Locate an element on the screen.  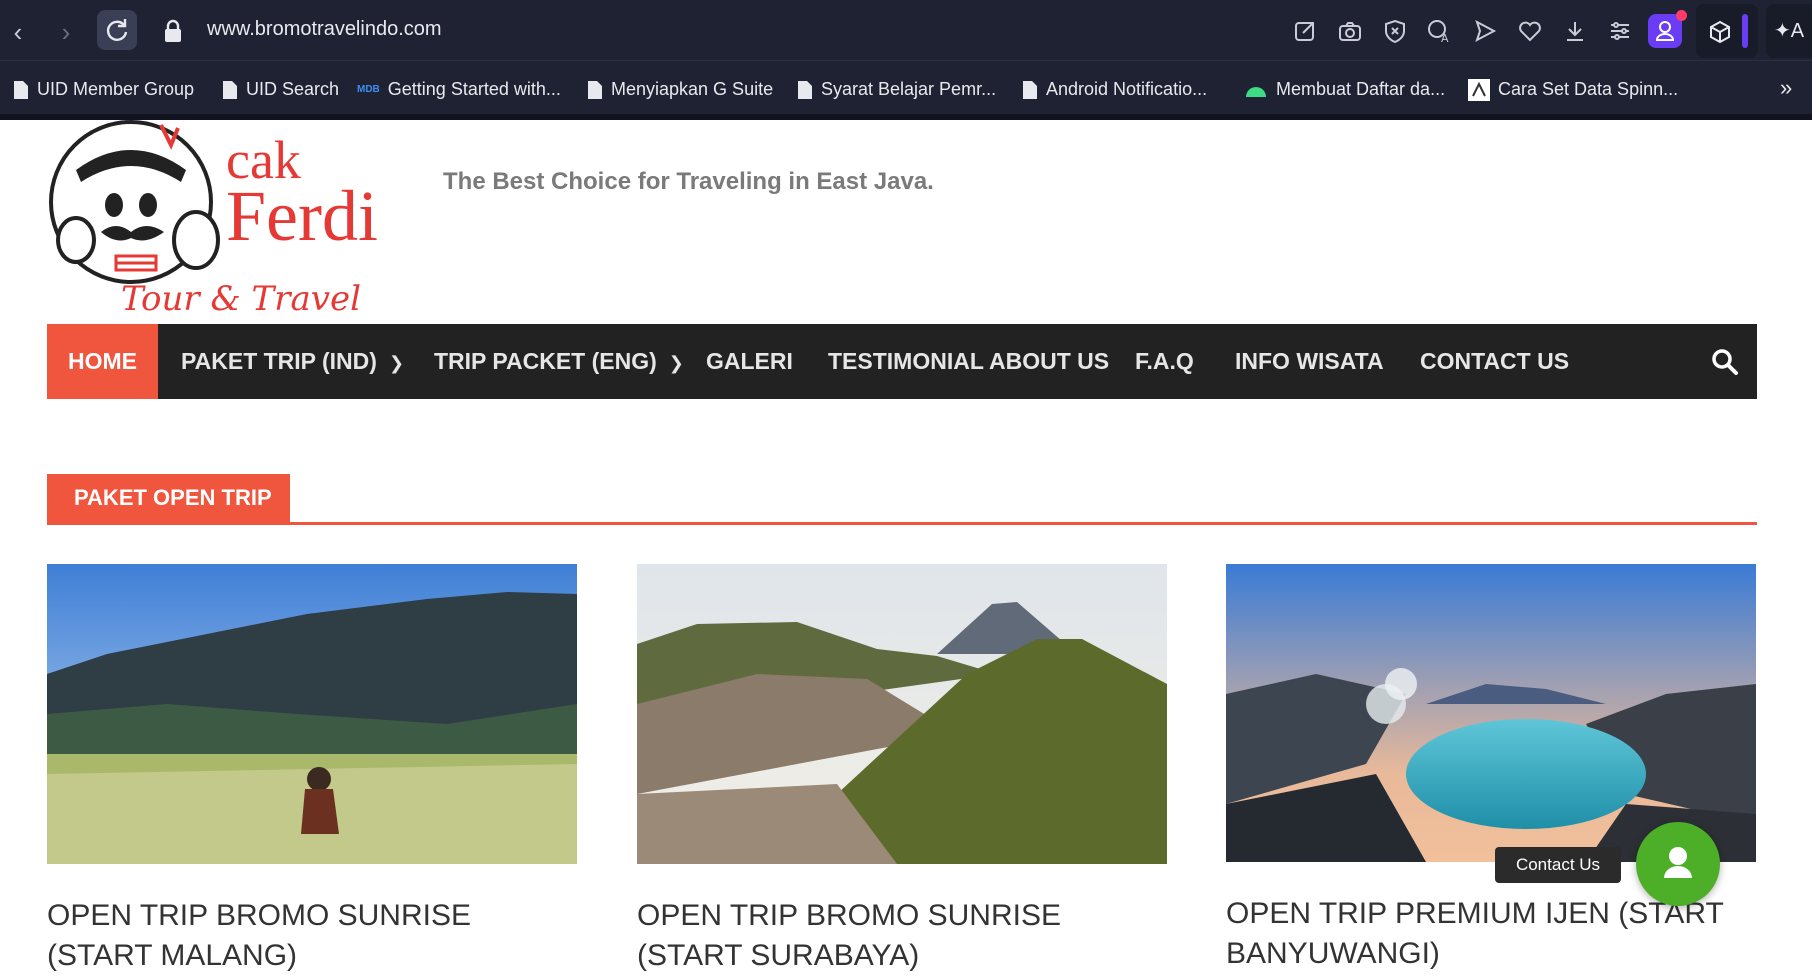
logo-subtitle: Tour & Travel is located at coordinates (241, 299).